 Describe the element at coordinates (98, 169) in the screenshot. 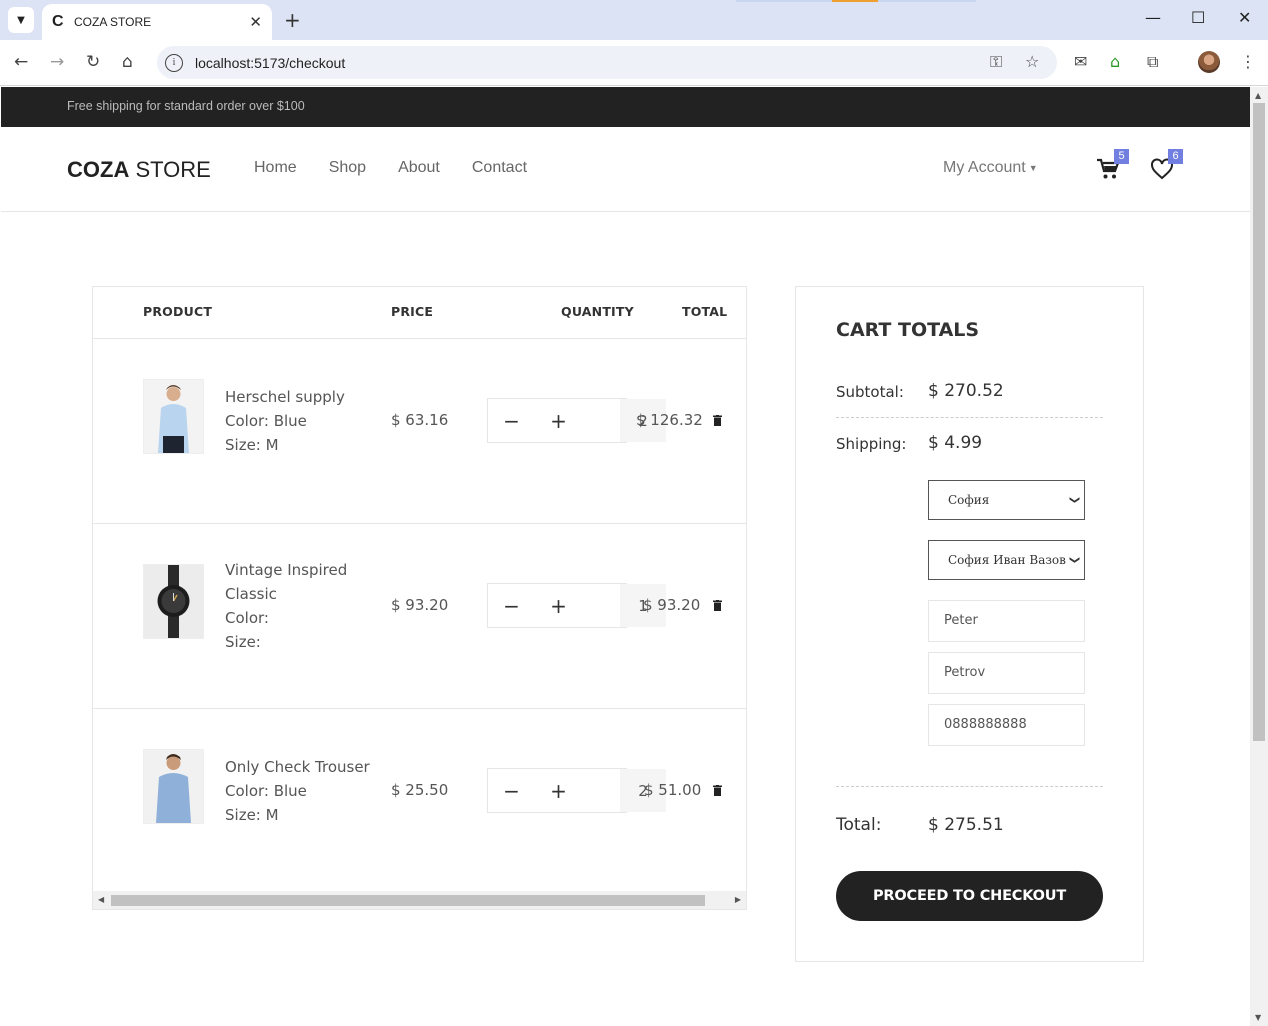

I see `logo-bold: COZA` at that location.